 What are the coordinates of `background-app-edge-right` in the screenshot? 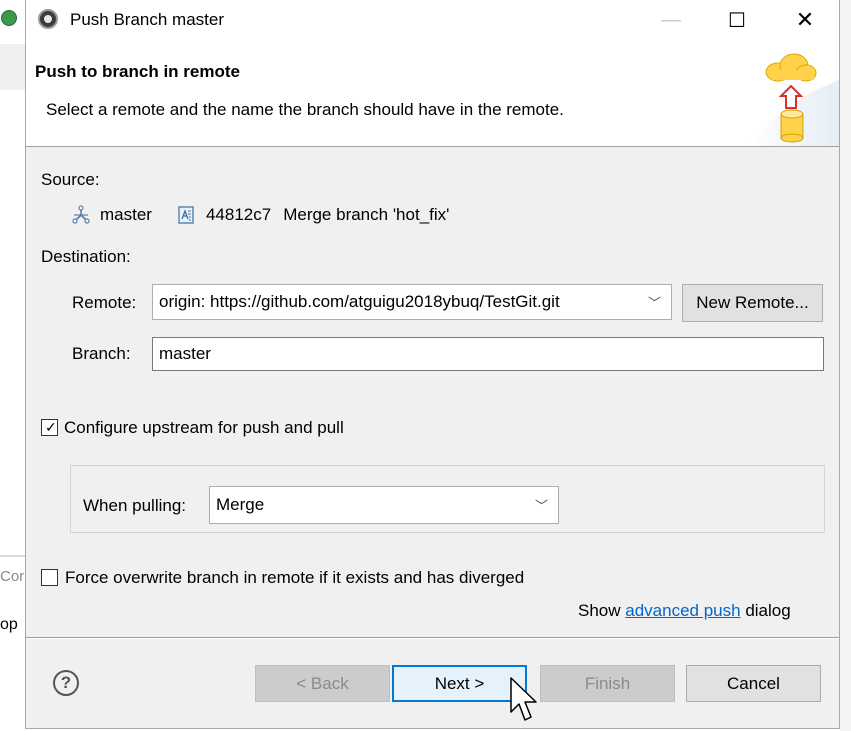 It's located at (845, 365).